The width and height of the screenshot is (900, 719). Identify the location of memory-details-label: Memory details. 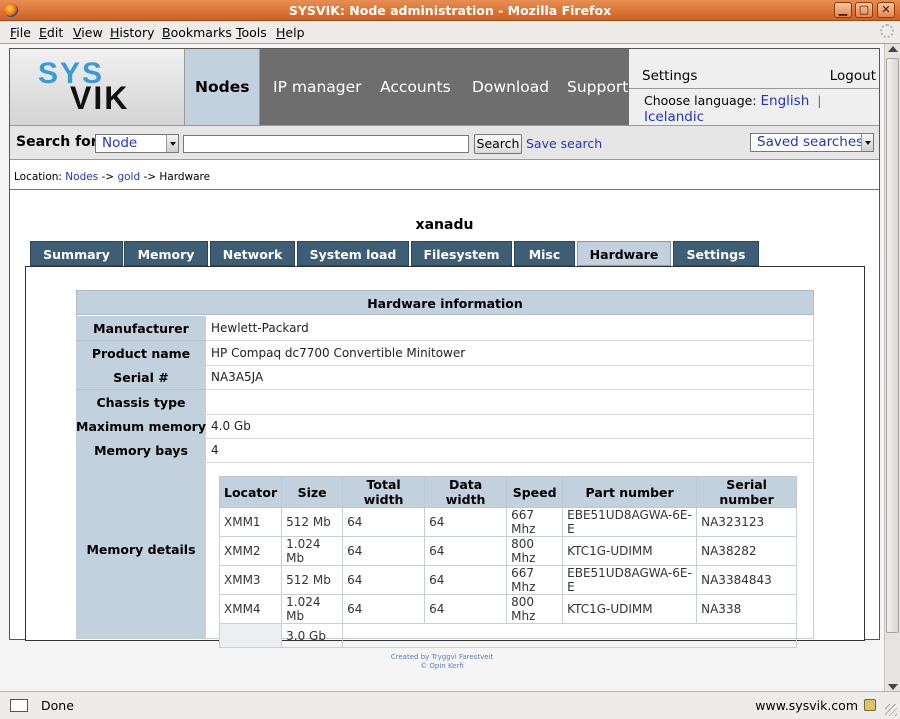
(141, 550).